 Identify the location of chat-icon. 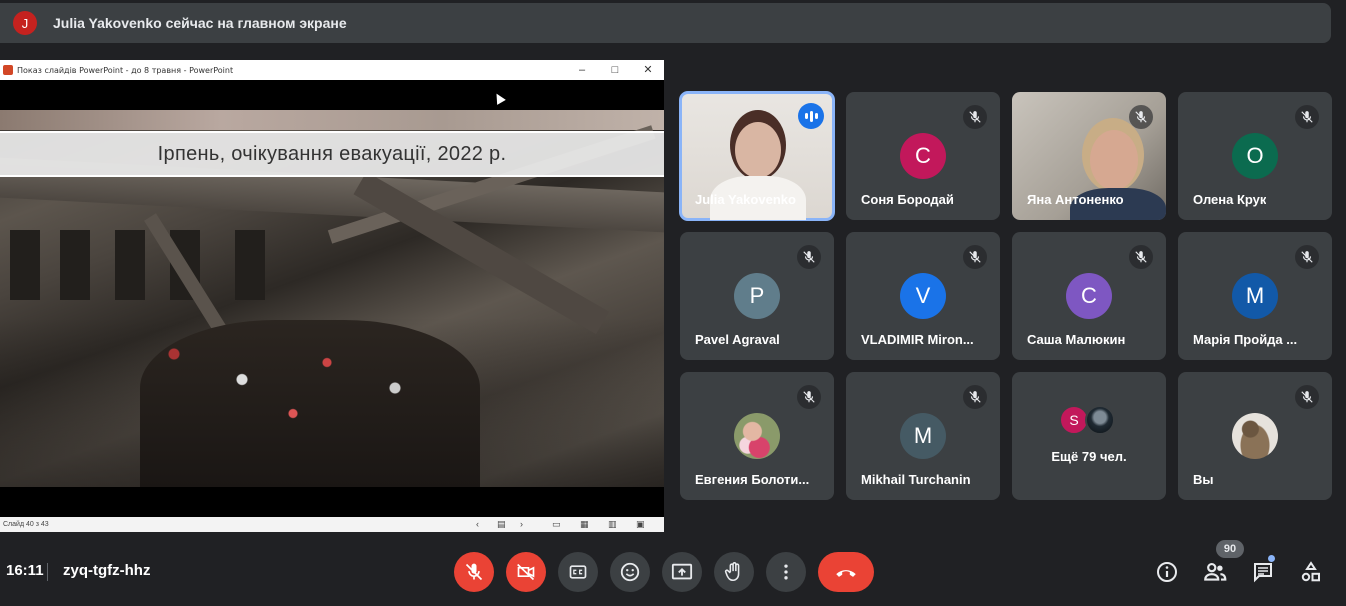
(1263, 573).